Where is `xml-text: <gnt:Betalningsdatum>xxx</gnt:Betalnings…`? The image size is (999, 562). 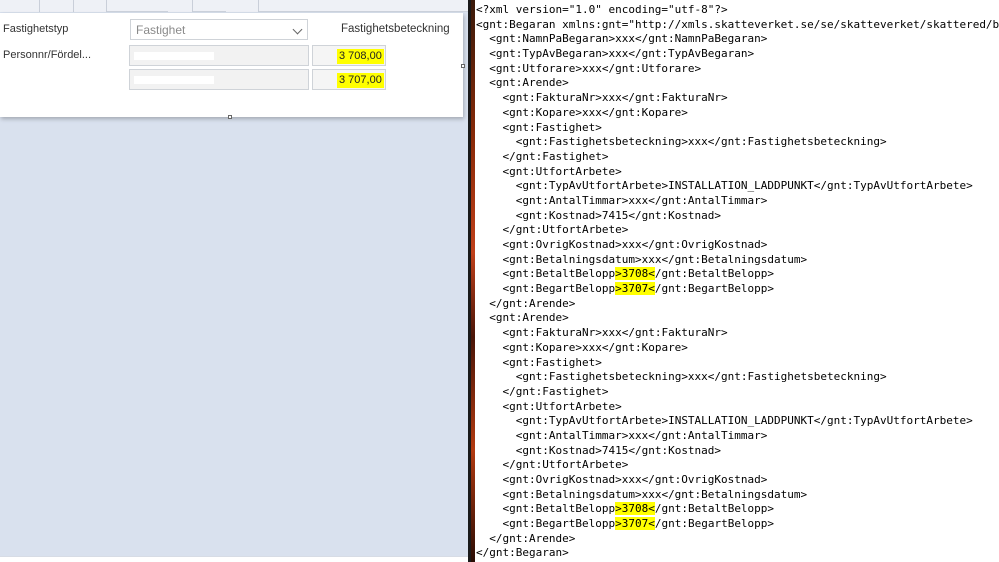
xml-text: <gnt:Betalningsdatum>xxx</gnt:Betalnings… is located at coordinates (655, 494).